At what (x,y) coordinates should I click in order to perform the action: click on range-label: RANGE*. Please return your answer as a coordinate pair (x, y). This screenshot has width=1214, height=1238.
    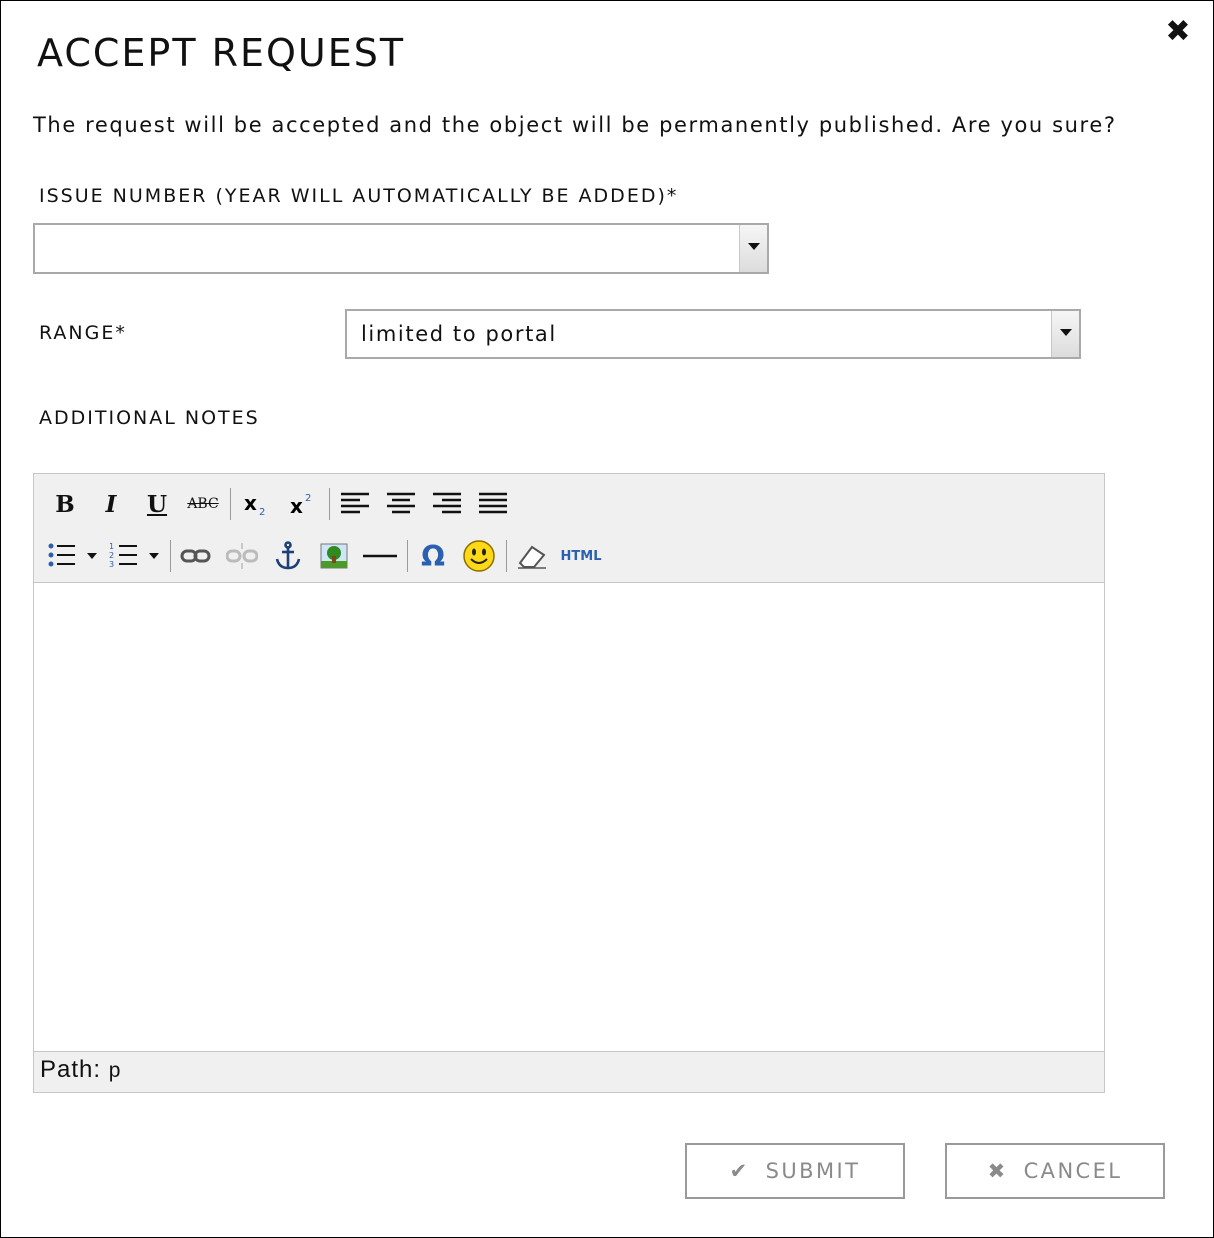
    Looking at the image, I should click on (83, 333).